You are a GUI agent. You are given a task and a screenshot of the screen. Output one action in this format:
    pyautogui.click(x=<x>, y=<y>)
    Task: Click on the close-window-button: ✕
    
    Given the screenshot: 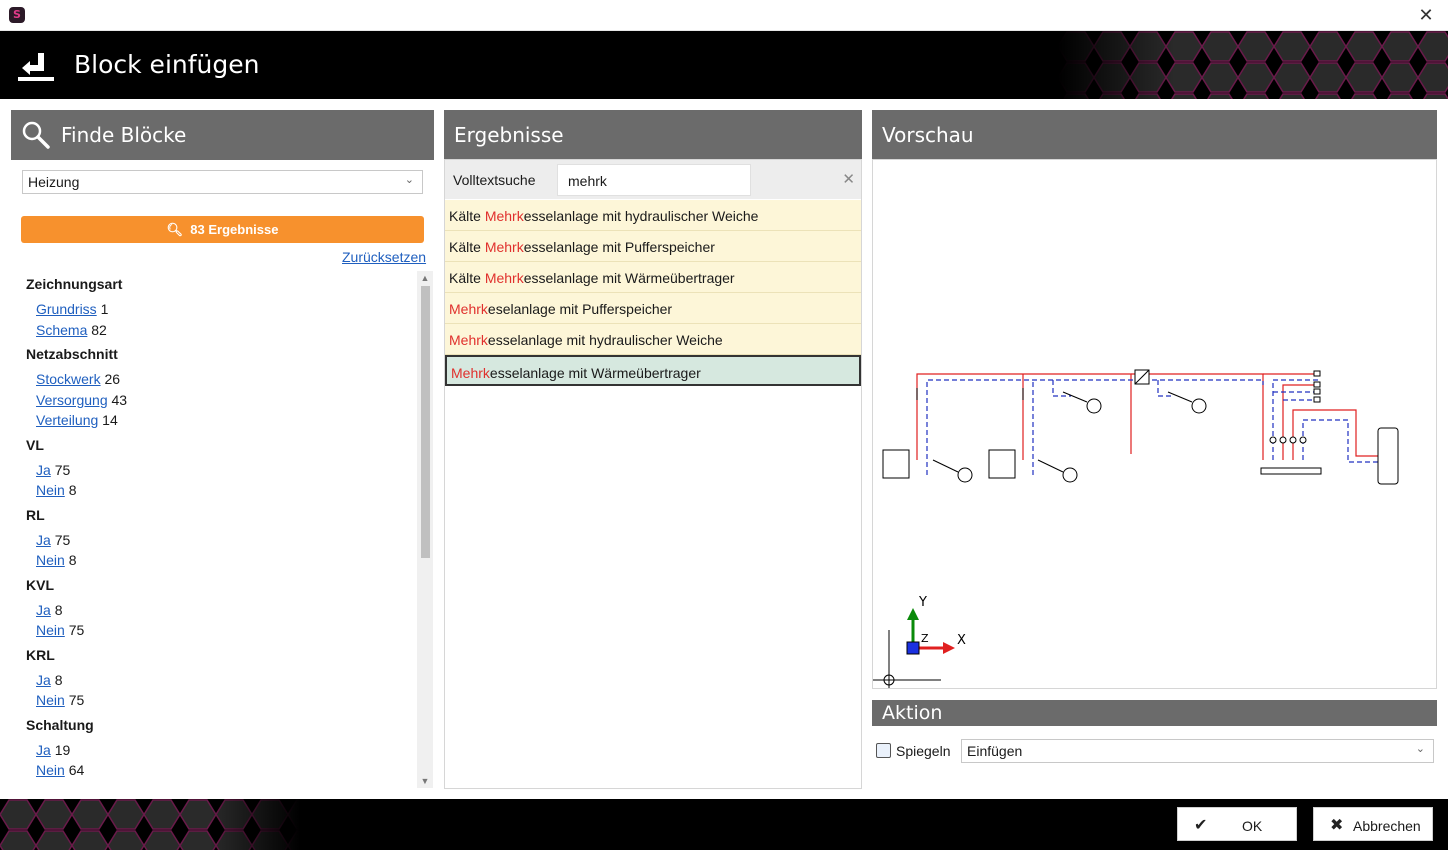 What is the action you would take?
    pyautogui.click(x=1426, y=15)
    